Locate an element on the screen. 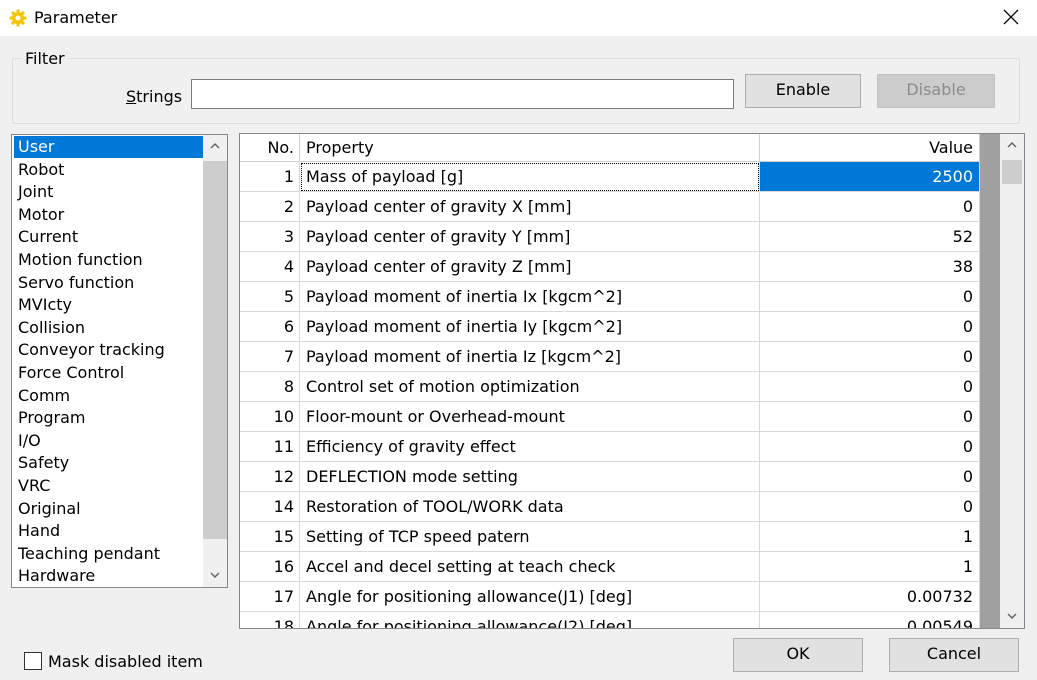 The image size is (1037, 680). row-number-cell: 10 is located at coordinates (270, 417).